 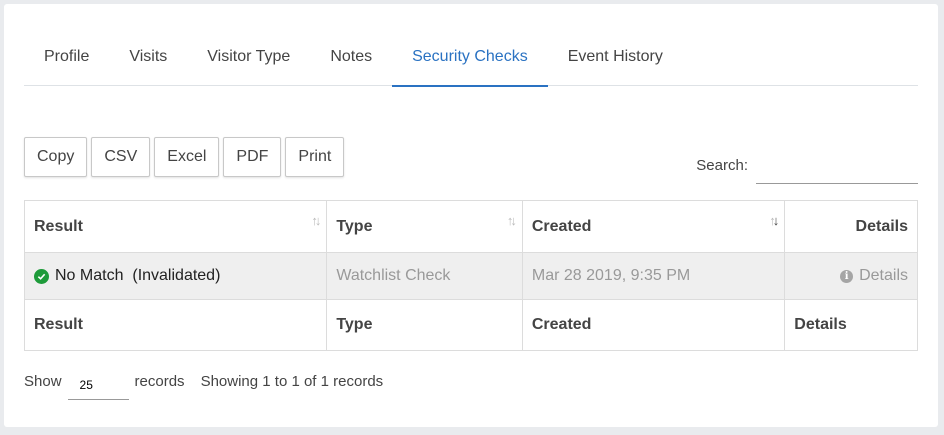 I want to click on export-button-group: Copy CSV Excel PDF Print, so click(x=184, y=157).